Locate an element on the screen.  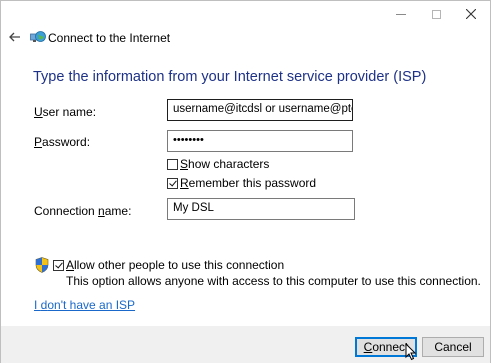
minimize-button is located at coordinates (401, 14).